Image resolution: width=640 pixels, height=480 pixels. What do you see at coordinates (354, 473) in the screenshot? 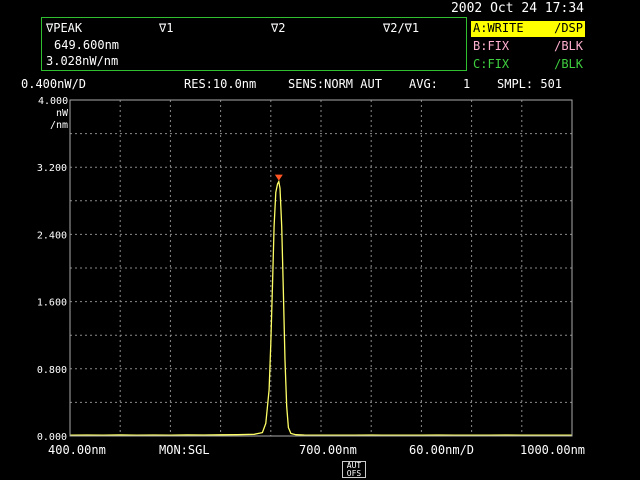
I see `ofs-label: OFS` at bounding box center [354, 473].